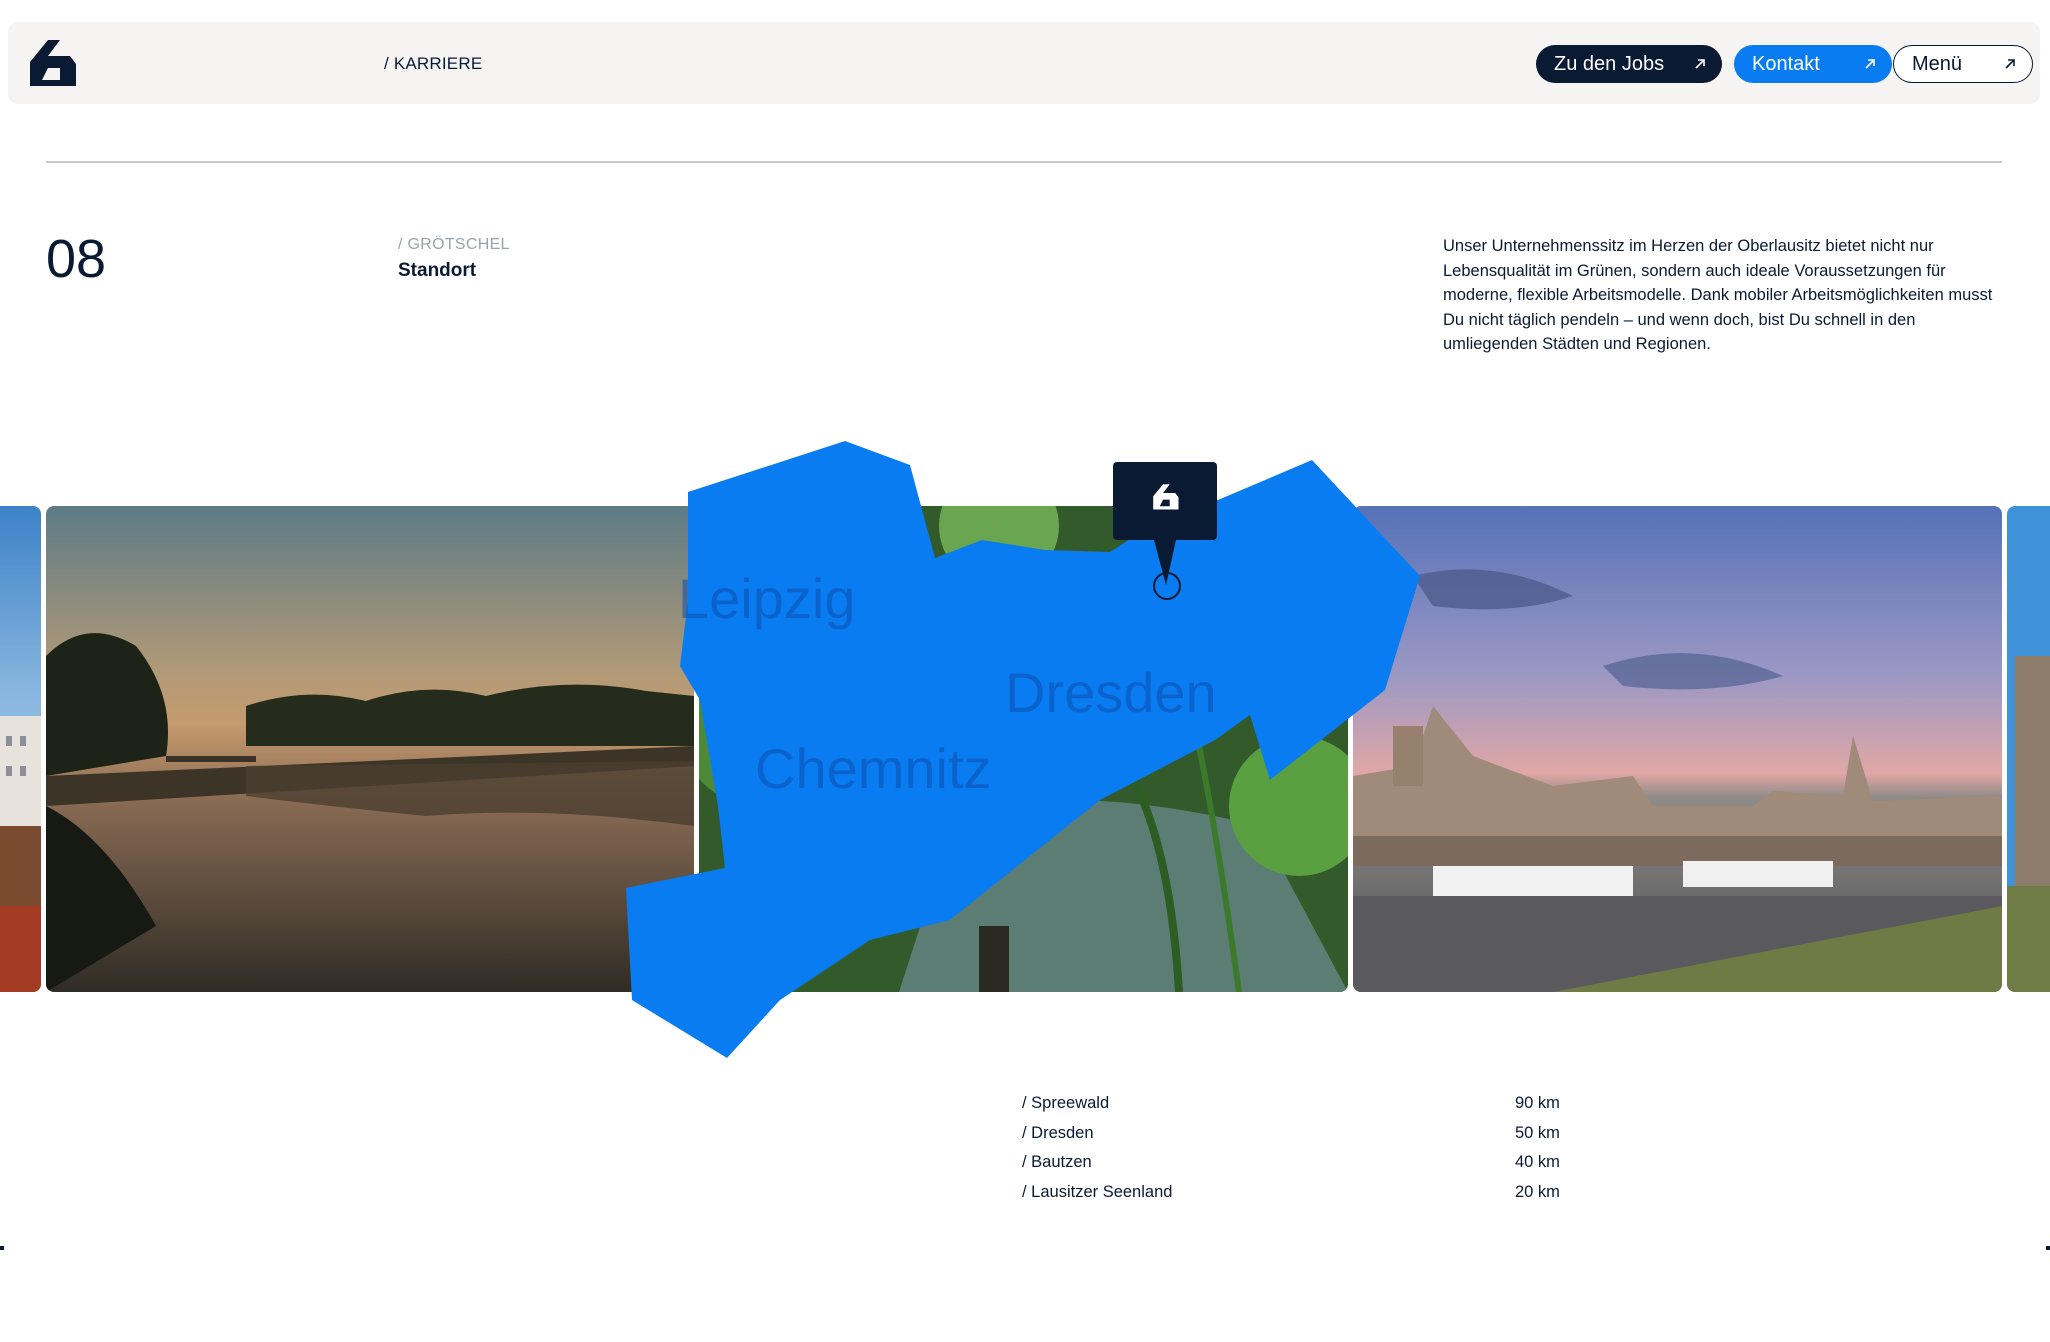 The height and width of the screenshot is (1342, 2050). I want to click on photo-town-partial, so click(20, 749).